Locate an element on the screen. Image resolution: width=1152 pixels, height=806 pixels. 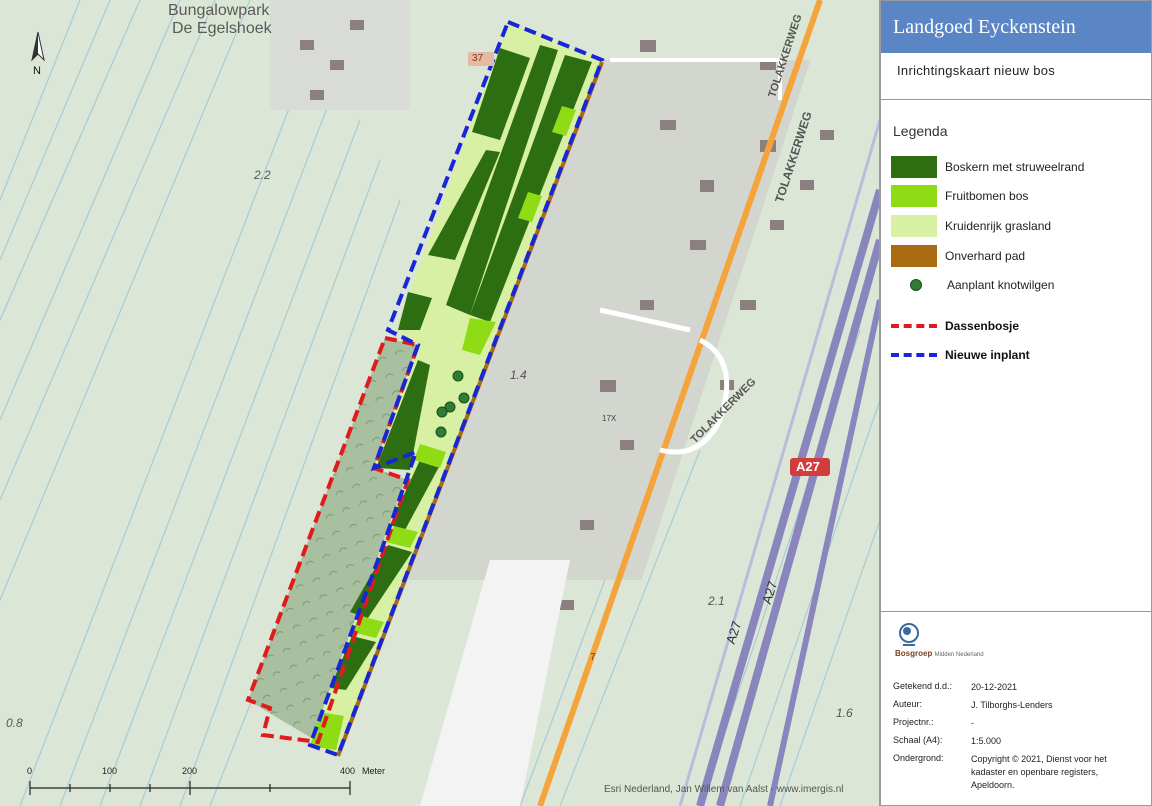
park-label: Bungalowpark is located at coordinates (219, 10).